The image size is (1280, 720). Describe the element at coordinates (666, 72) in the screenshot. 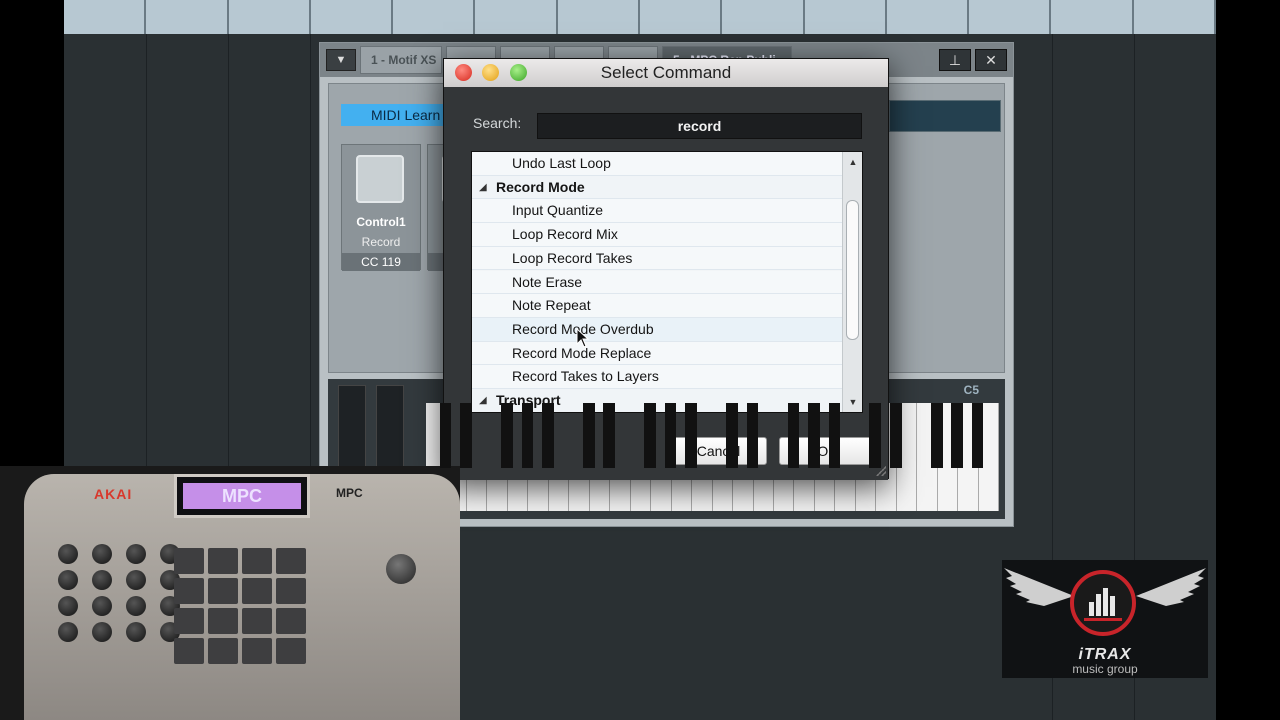

I see `dialog-title: Select Command` at that location.